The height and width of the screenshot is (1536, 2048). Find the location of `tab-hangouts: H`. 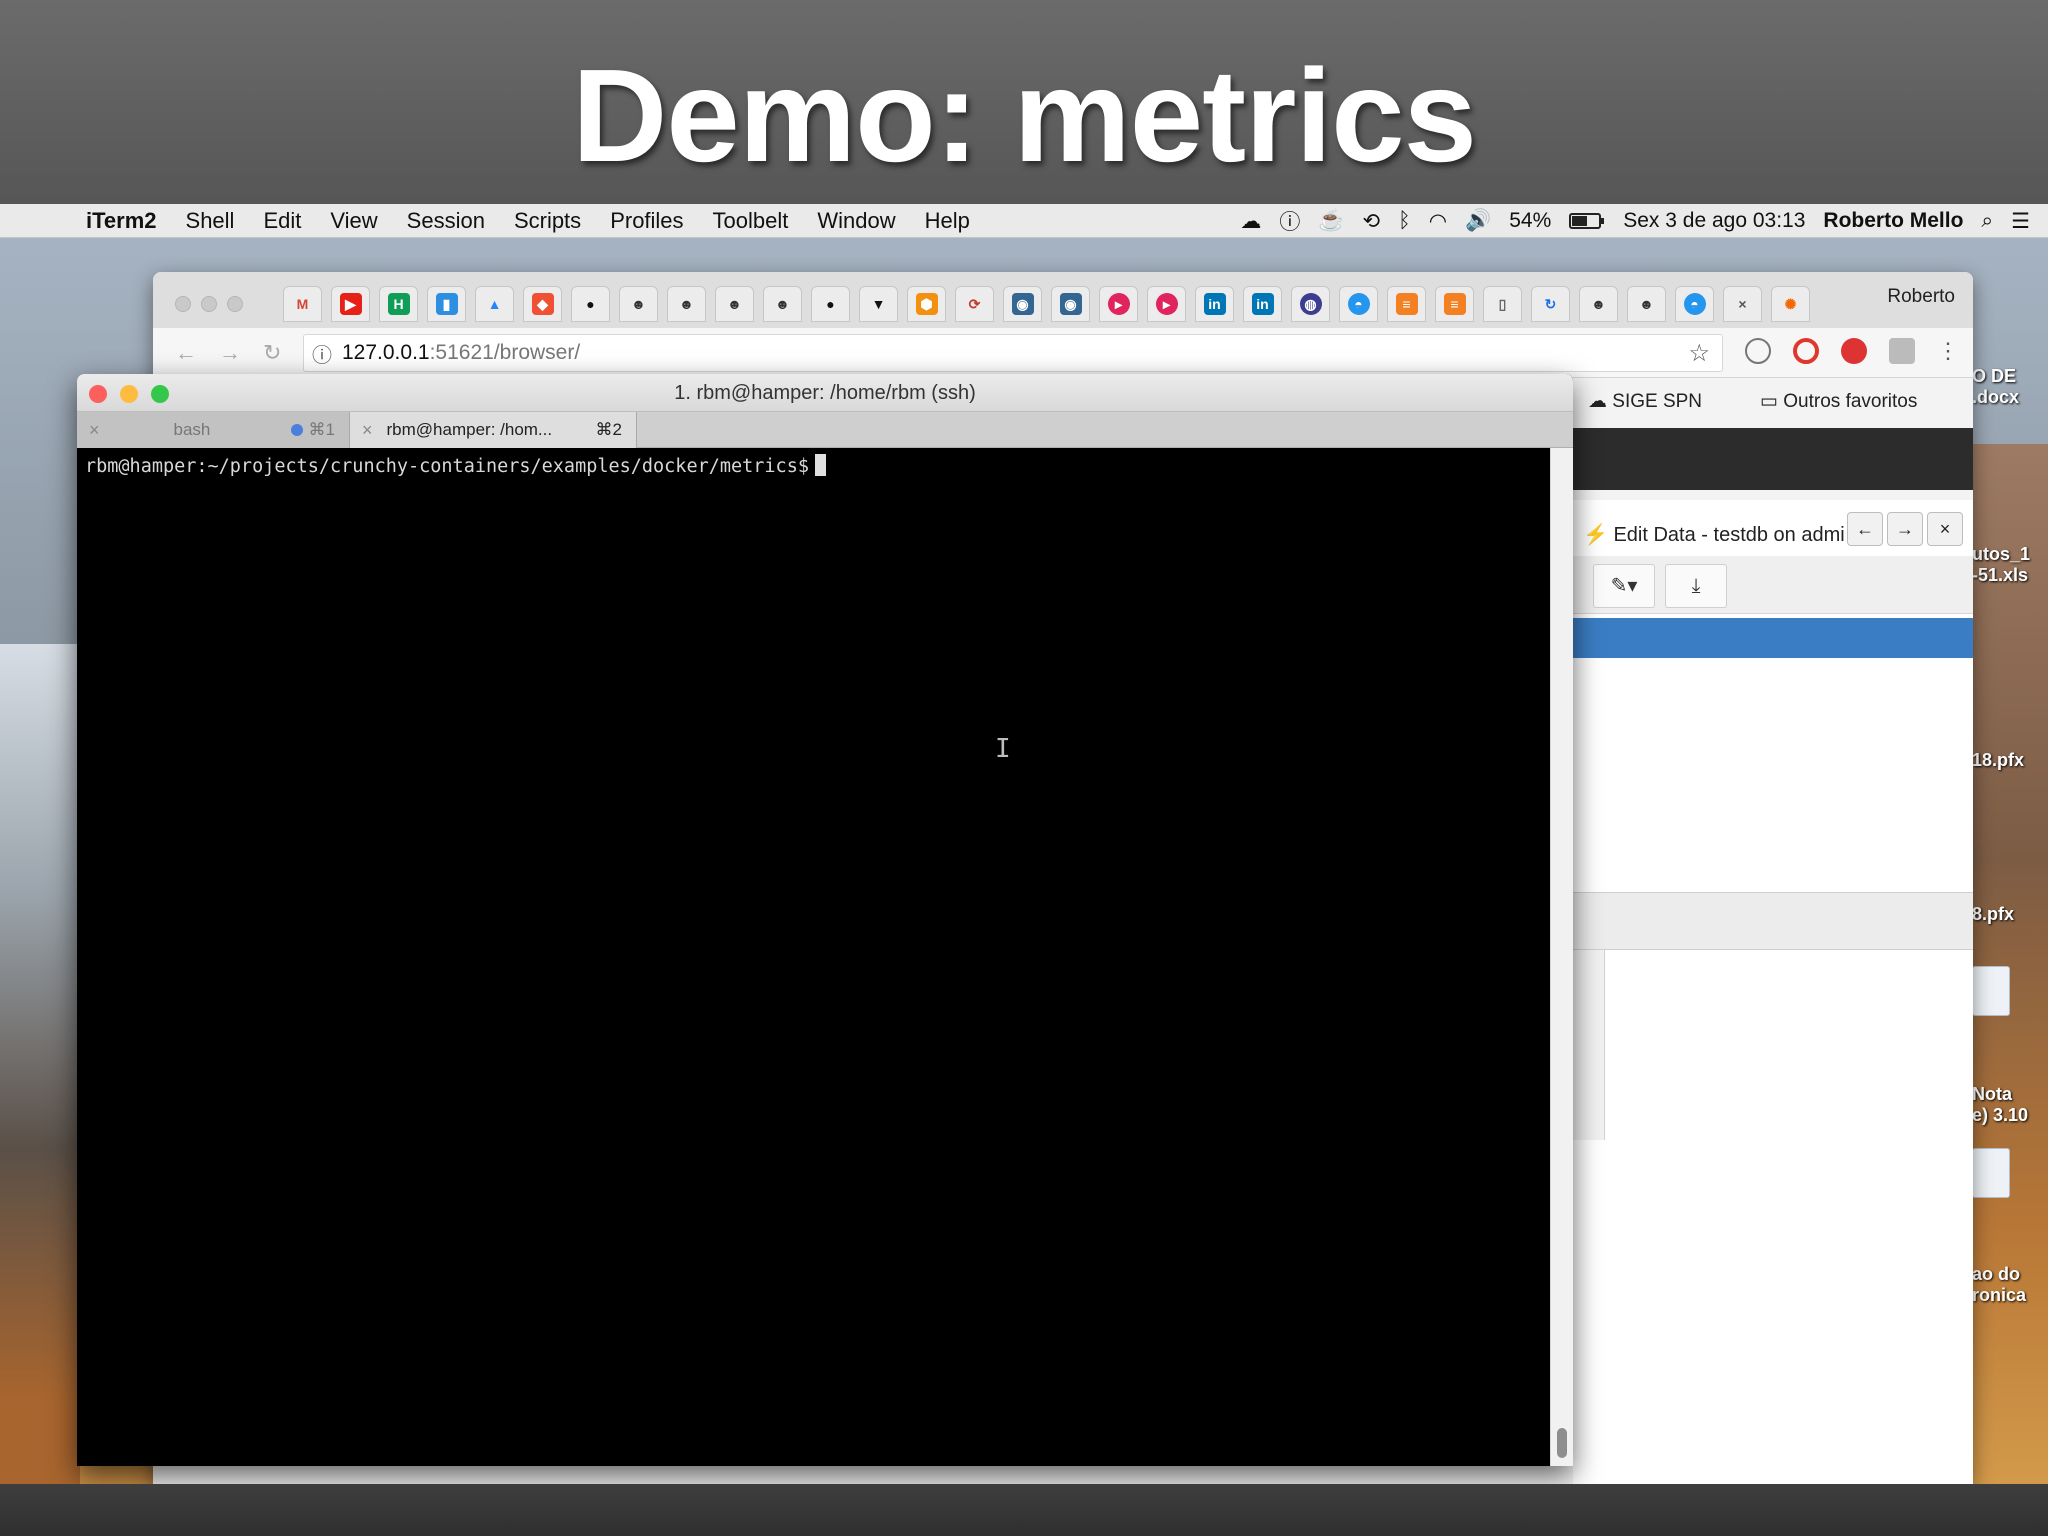

tab-hangouts: H is located at coordinates (398, 304).